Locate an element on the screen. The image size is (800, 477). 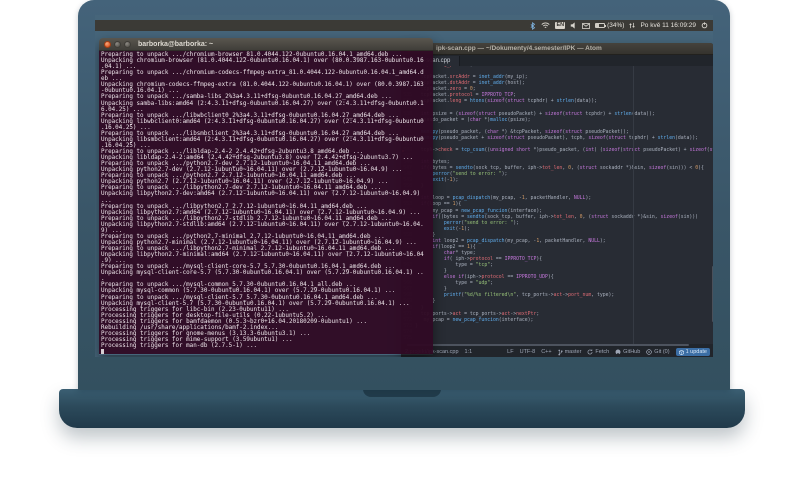
keyboard-layout-indicator: EN is located at coordinates (560, 25).